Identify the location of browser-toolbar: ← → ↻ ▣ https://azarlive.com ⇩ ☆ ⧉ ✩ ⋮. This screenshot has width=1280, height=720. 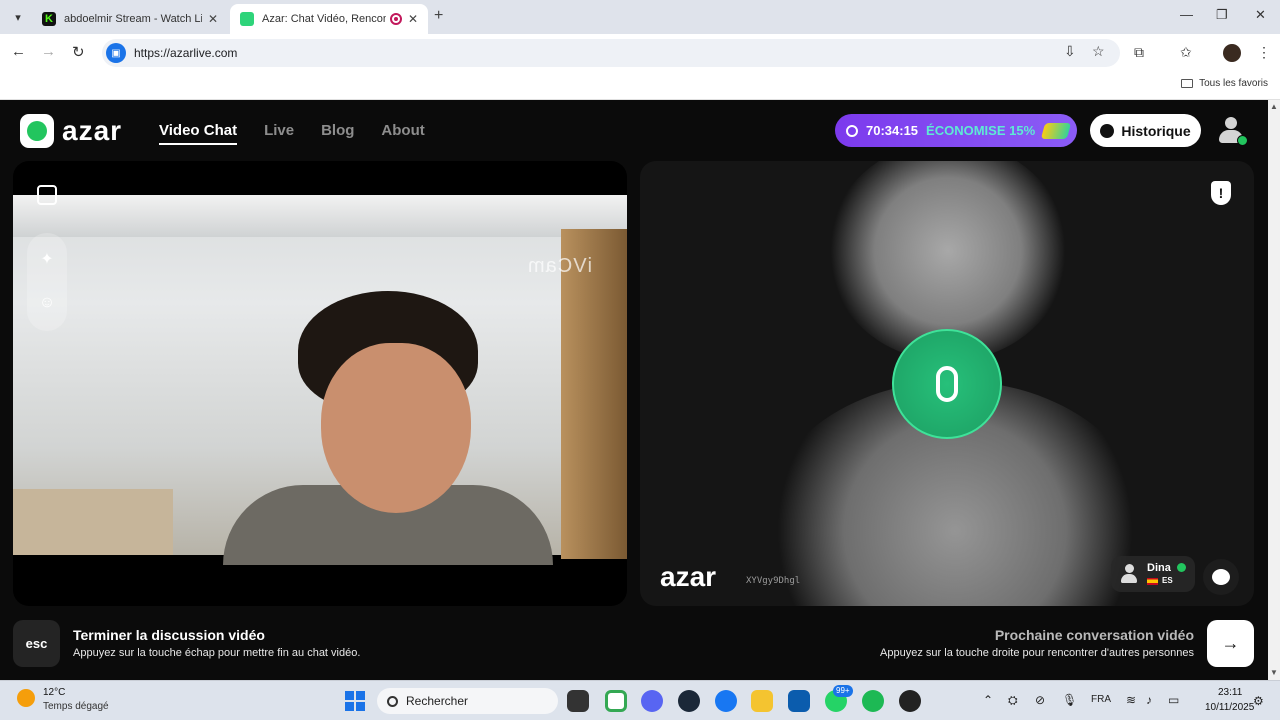
(640, 53).